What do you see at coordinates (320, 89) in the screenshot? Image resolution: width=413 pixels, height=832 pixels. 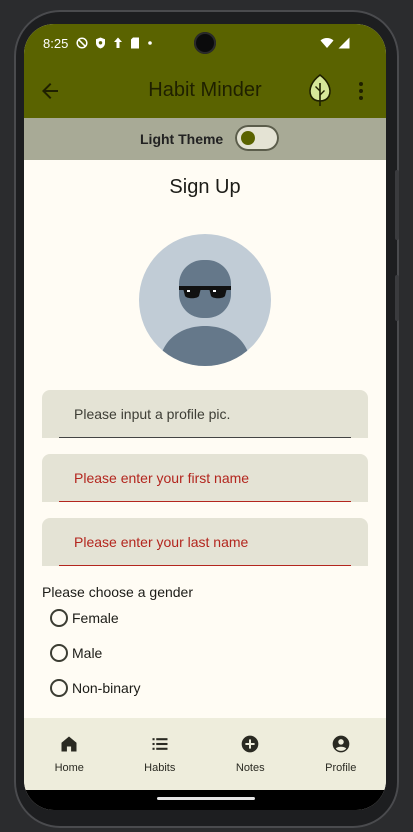 I see `leaf-logo-icon` at bounding box center [320, 89].